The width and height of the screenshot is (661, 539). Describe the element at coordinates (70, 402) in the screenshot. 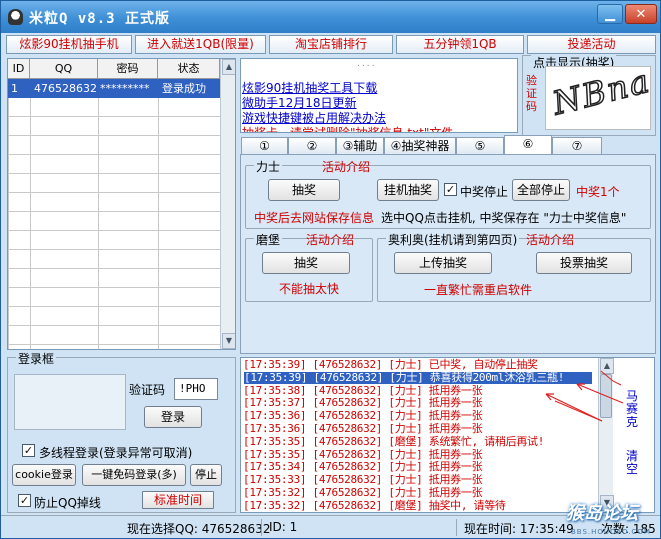

I see `login-captcha-preview` at that location.